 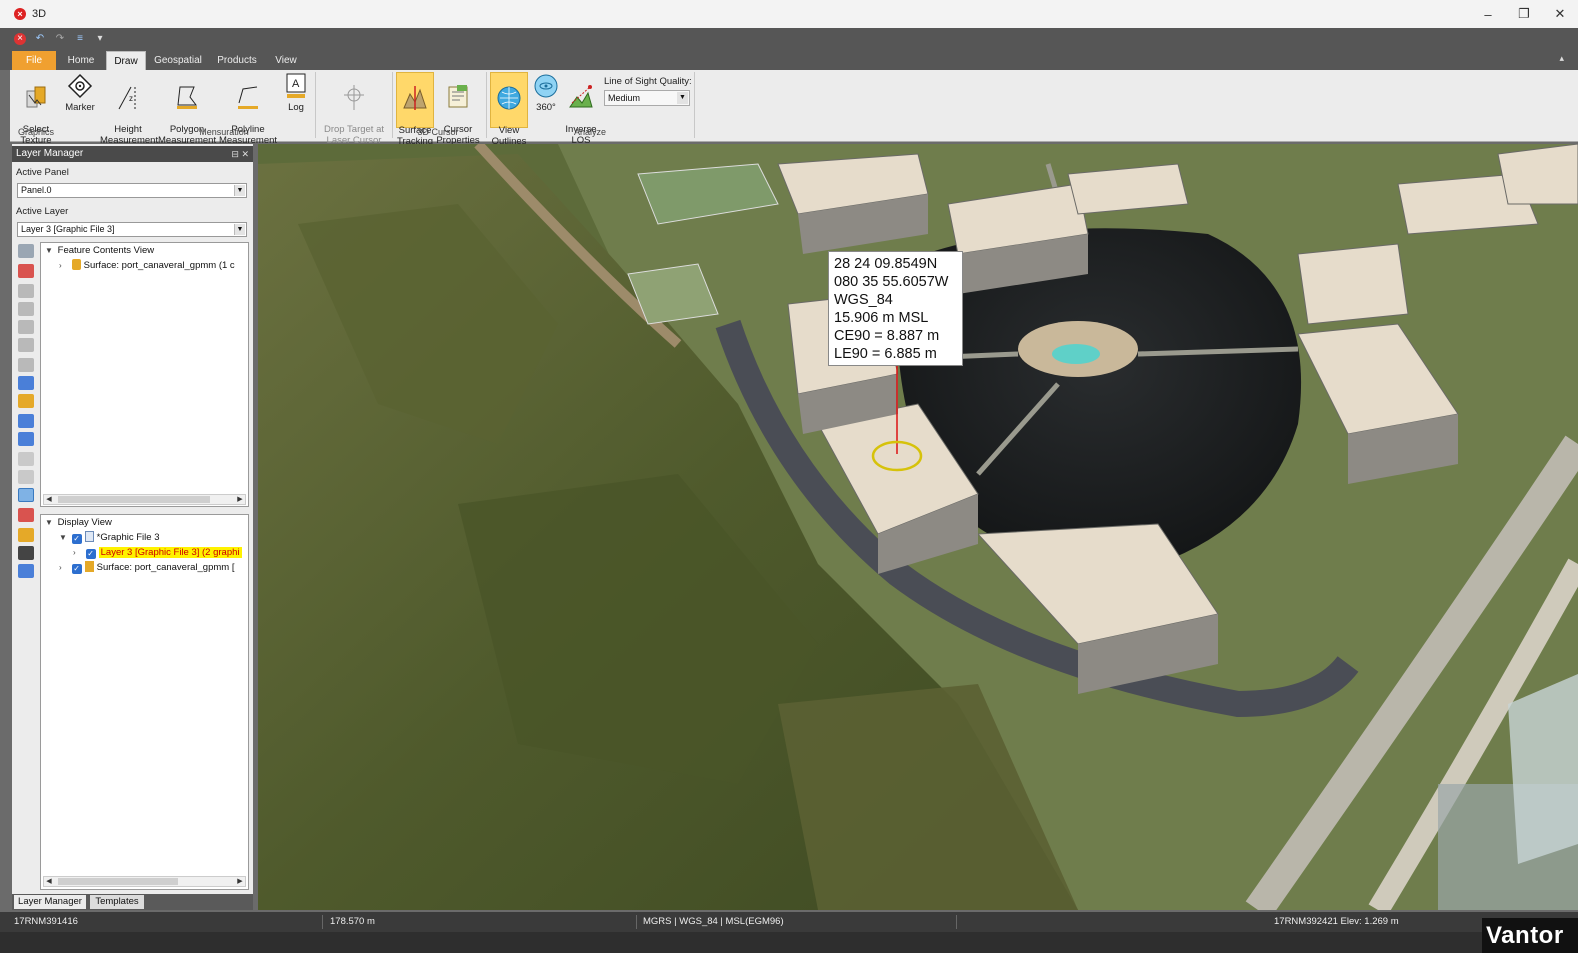 What do you see at coordinates (78, 523) in the screenshot?
I see `display-view-header: ▼ Display View` at bounding box center [78, 523].